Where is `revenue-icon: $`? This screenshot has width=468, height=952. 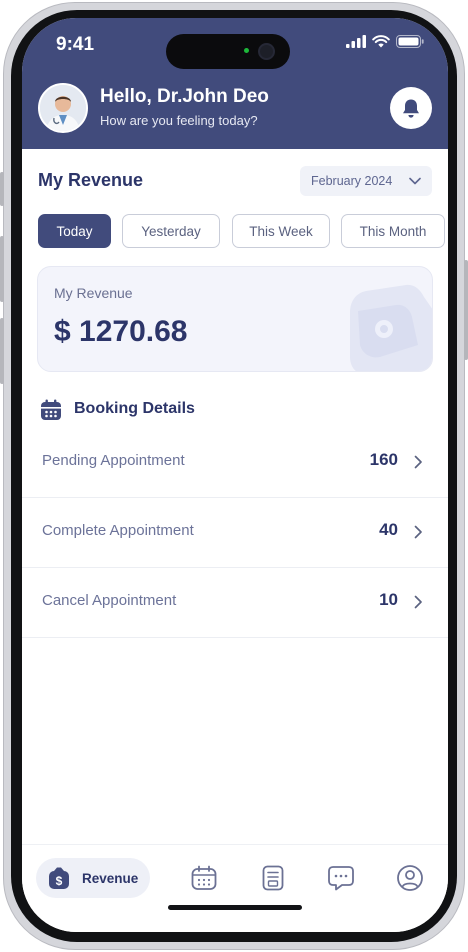
revenue-icon: $ is located at coordinates (59, 878).